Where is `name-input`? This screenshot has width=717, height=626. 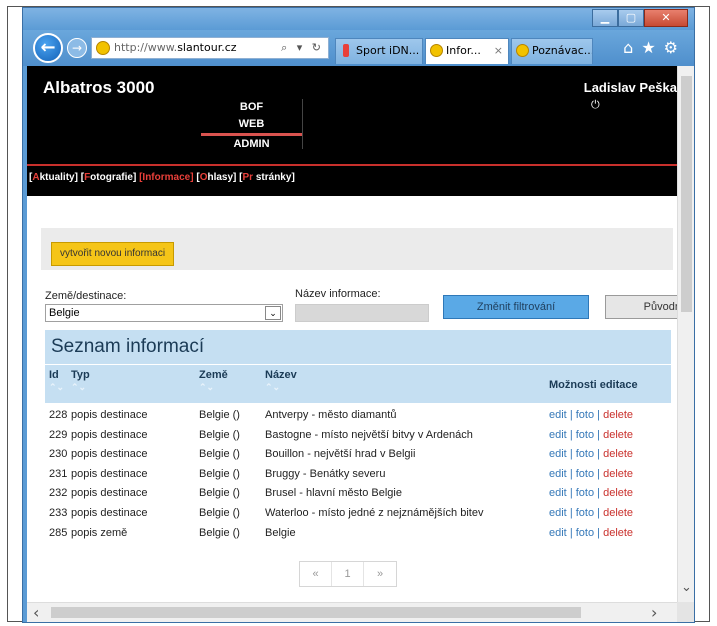
name-input is located at coordinates (362, 313).